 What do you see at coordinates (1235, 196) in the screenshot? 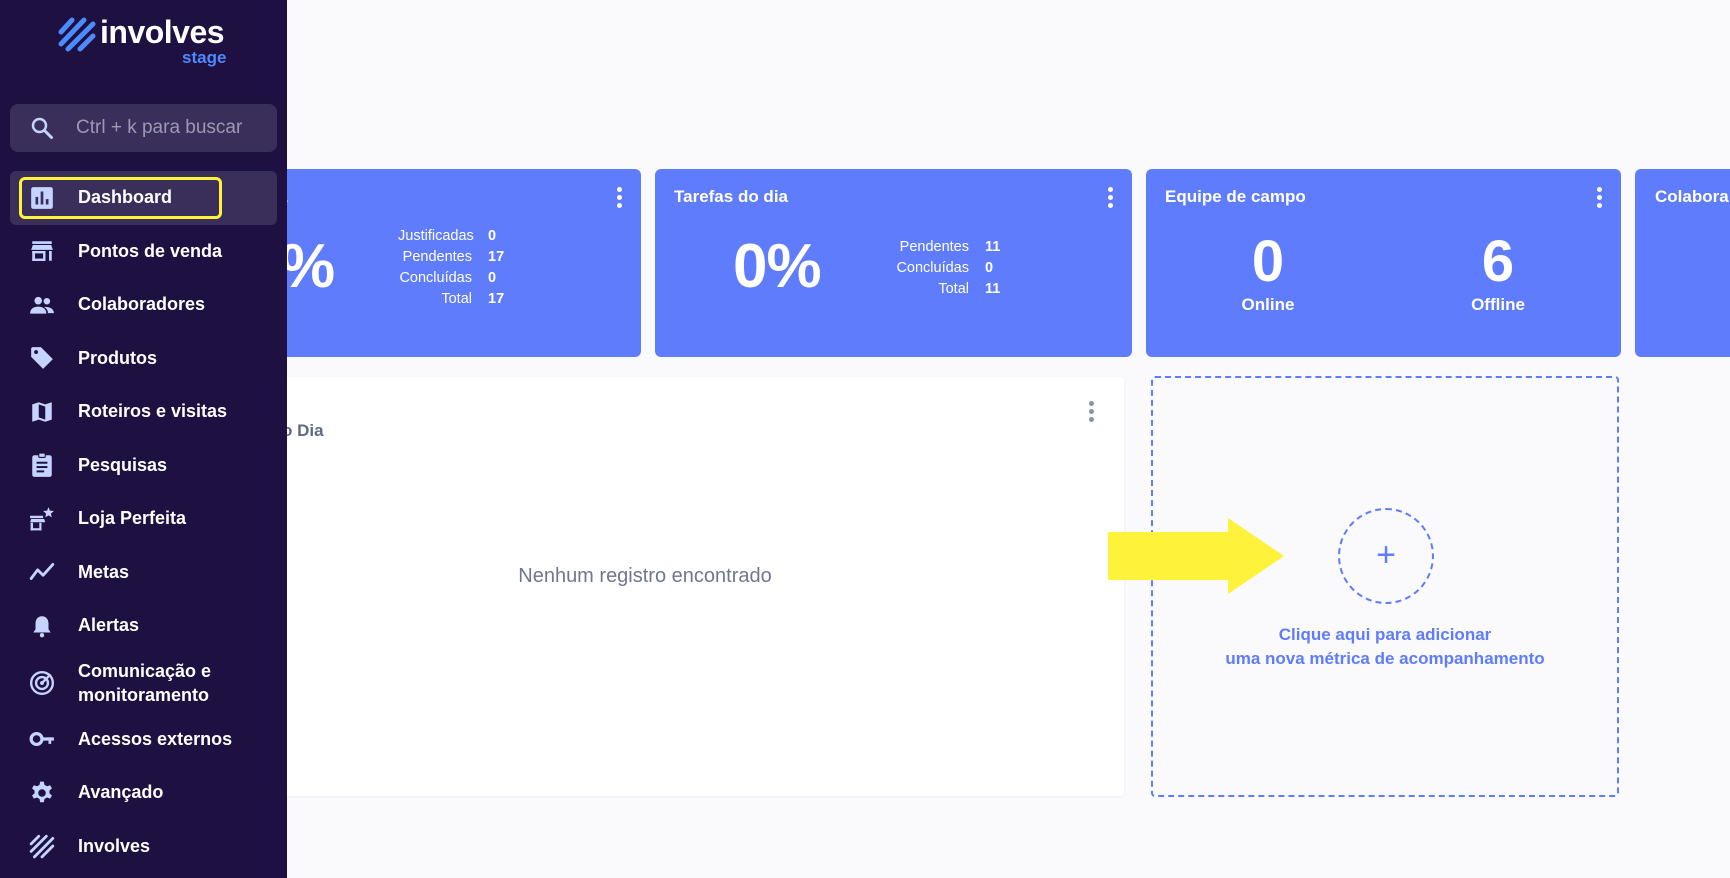
I see `card-title: Equipe de campo` at bounding box center [1235, 196].